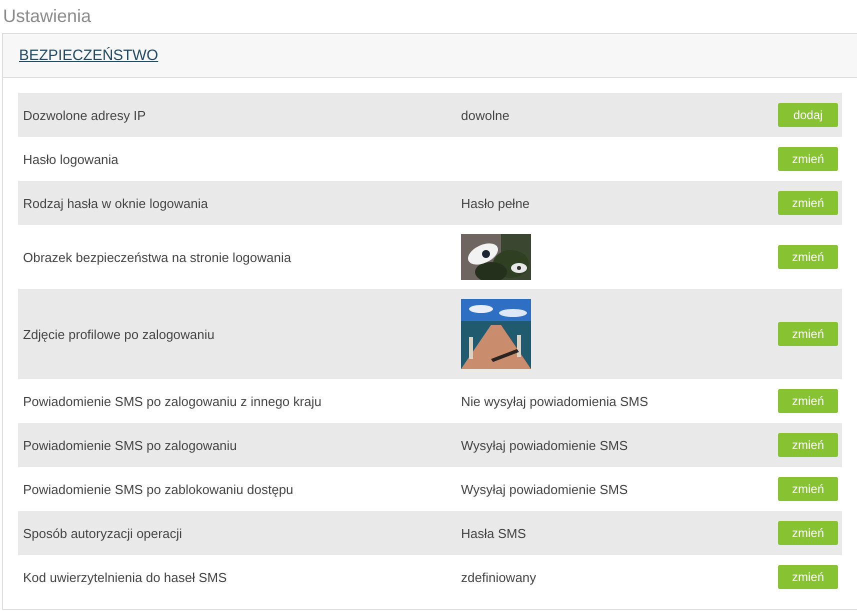 Image resolution: width=857 pixels, height=611 pixels. Describe the element at coordinates (119, 334) in the screenshot. I see `setting-label: Zdjęcie profilowe po zalogowaniu` at that location.